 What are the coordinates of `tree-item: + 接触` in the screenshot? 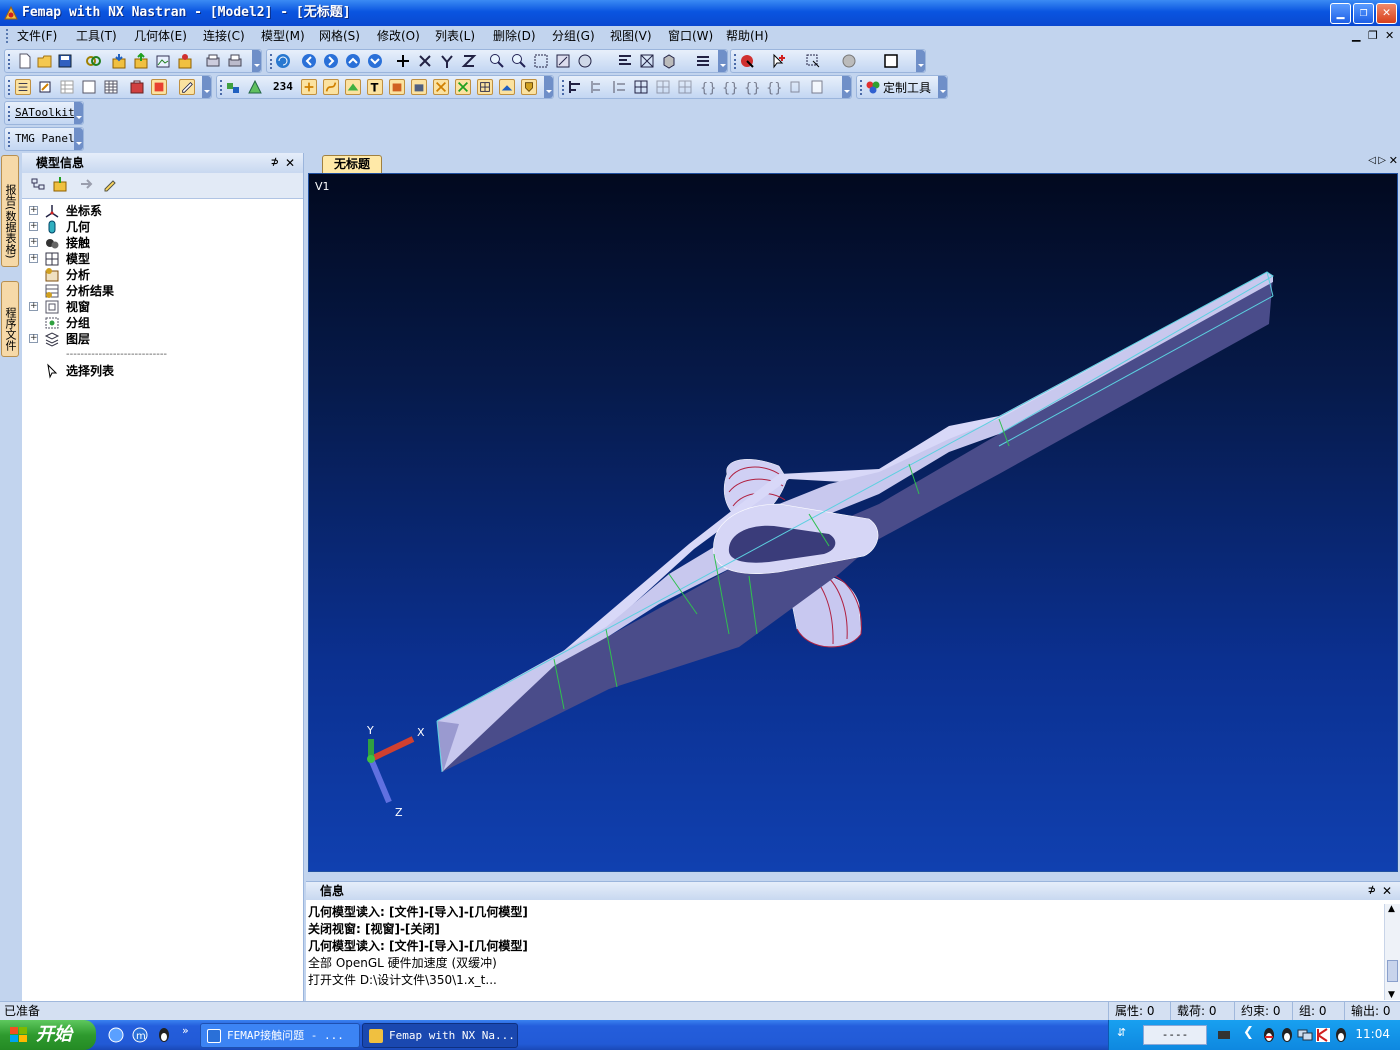 It's located at (162, 243).